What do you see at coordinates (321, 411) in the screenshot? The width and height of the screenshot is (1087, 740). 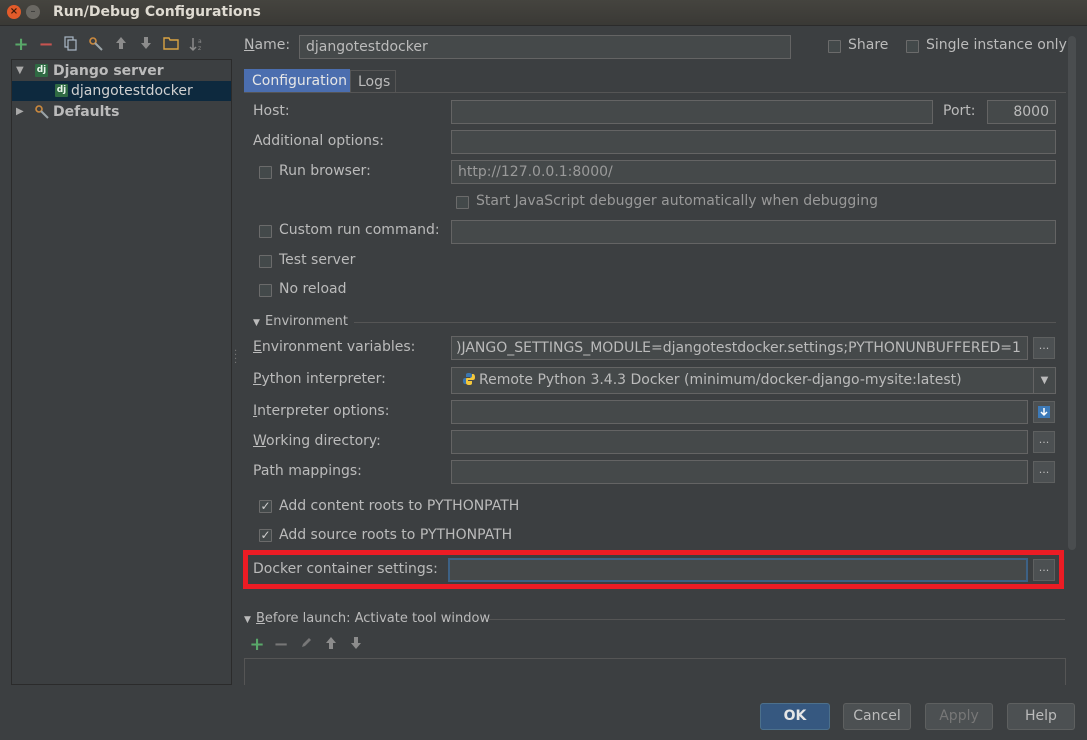 I see `interpreter-options-label: Interpreter options:` at bounding box center [321, 411].